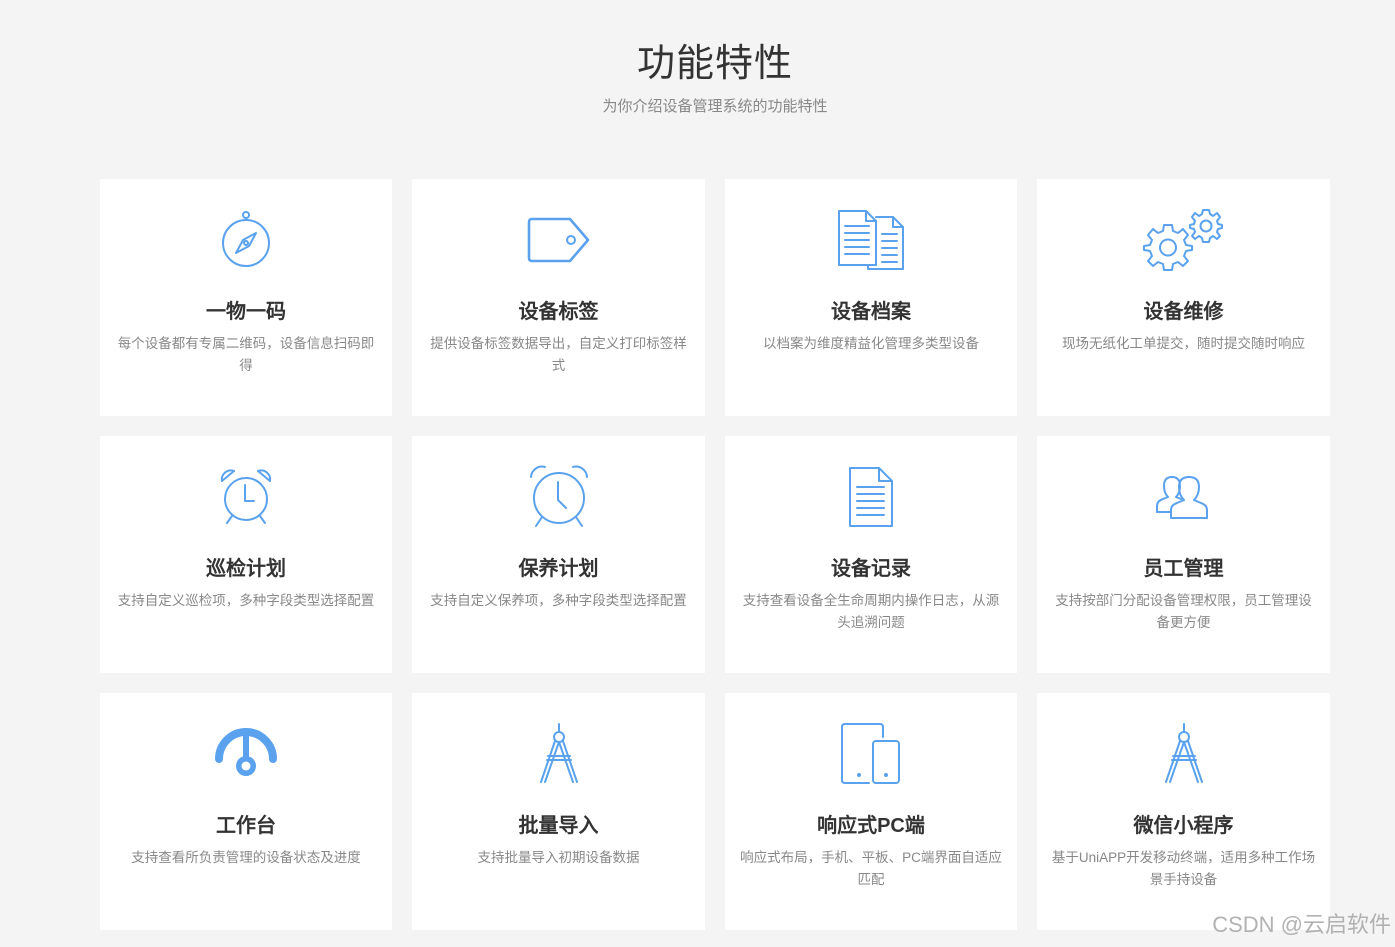  What do you see at coordinates (246, 312) in the screenshot?
I see `feature-title: 一物一码` at bounding box center [246, 312].